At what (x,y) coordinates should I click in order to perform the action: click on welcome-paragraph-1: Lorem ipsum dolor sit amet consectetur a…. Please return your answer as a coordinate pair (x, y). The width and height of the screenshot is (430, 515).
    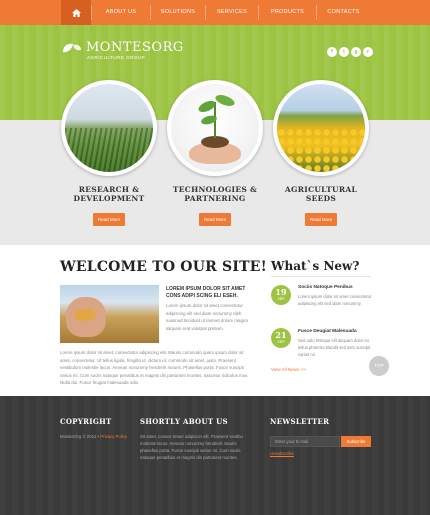
    Looking at the image, I should click on (207, 317).